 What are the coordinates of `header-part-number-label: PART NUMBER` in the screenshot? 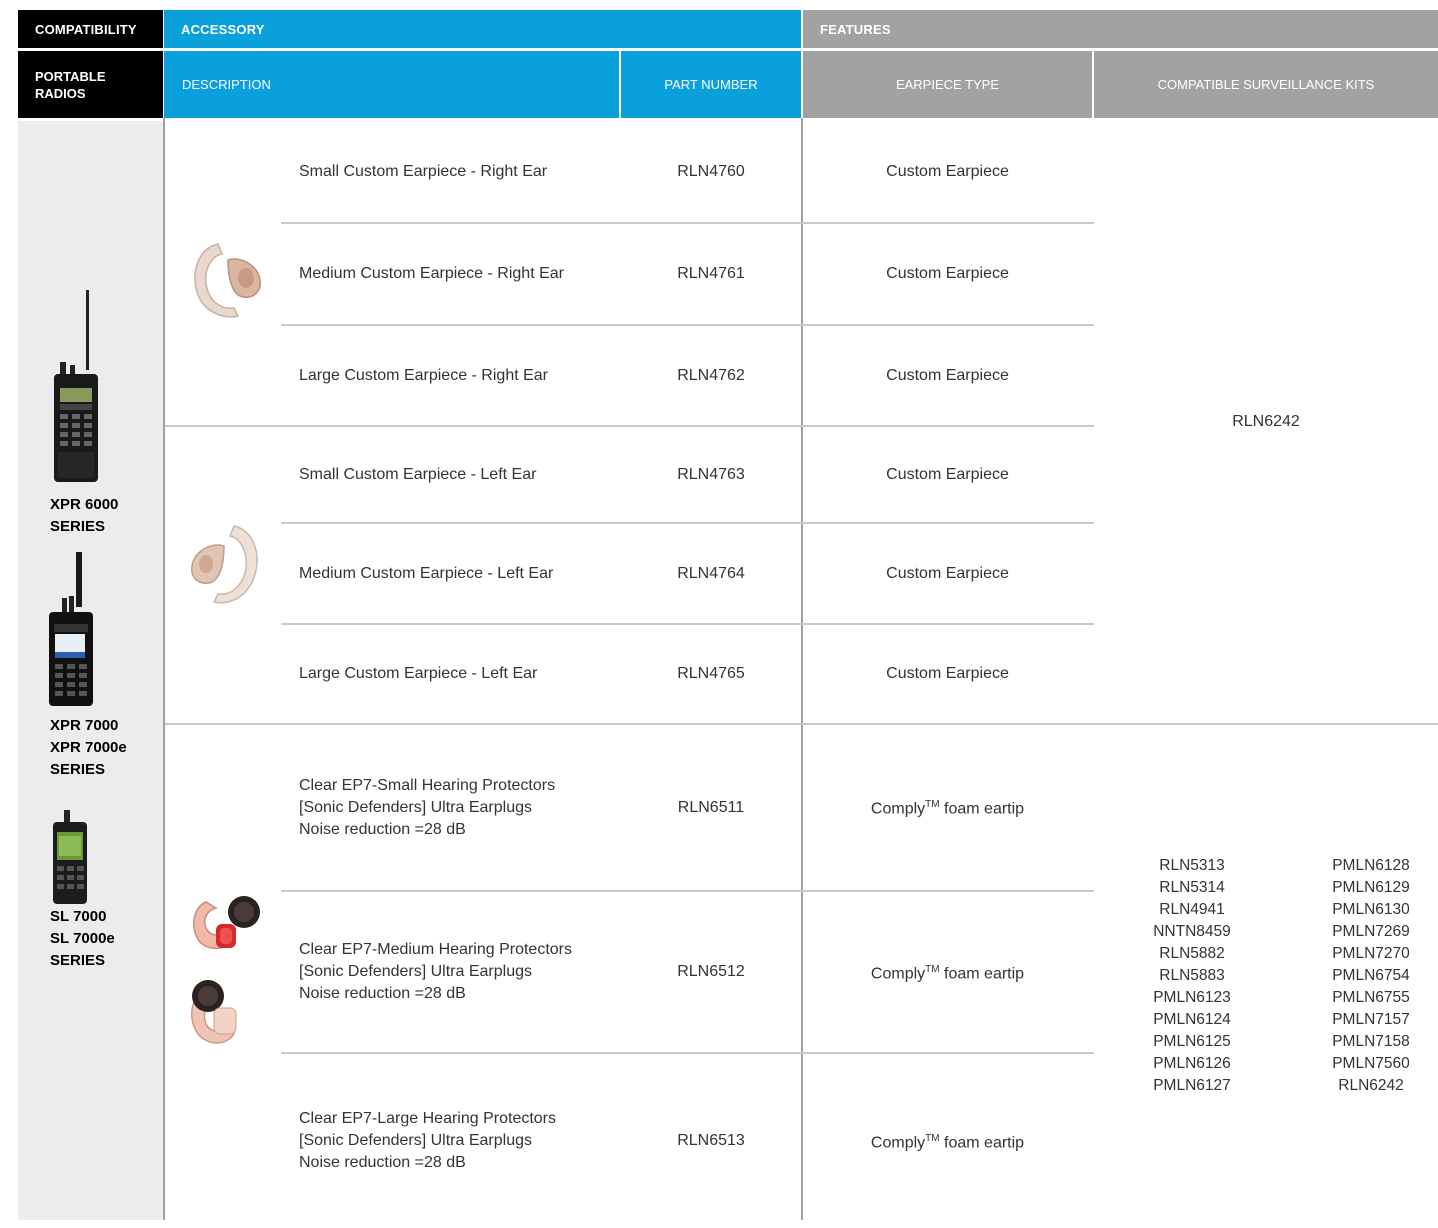 It's located at (711, 84).